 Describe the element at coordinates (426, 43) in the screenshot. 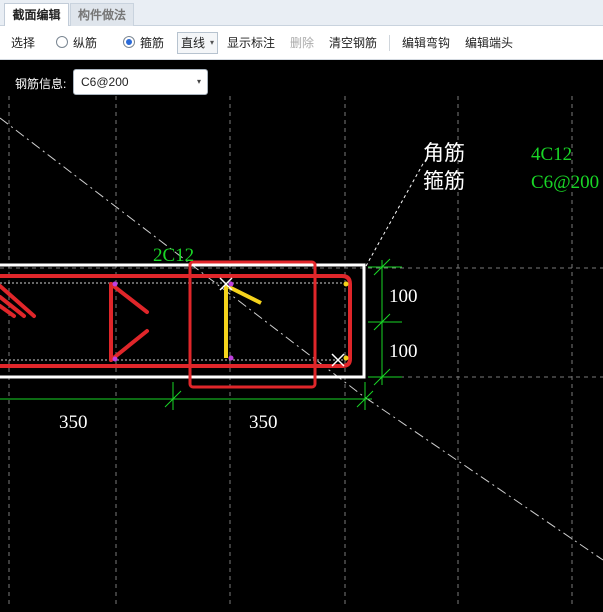

I see `edit-hook-button: 编辑弯钩` at that location.